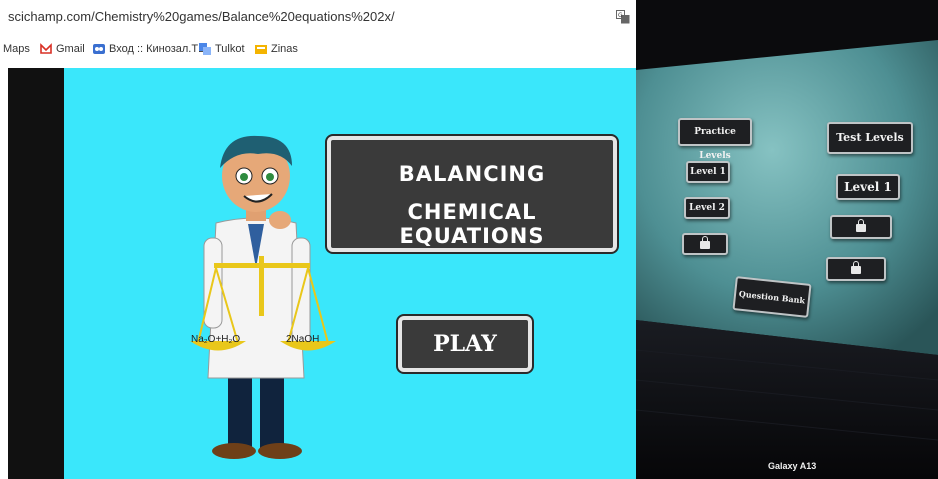  I want to click on scientist-illustration, so click(263, 297).